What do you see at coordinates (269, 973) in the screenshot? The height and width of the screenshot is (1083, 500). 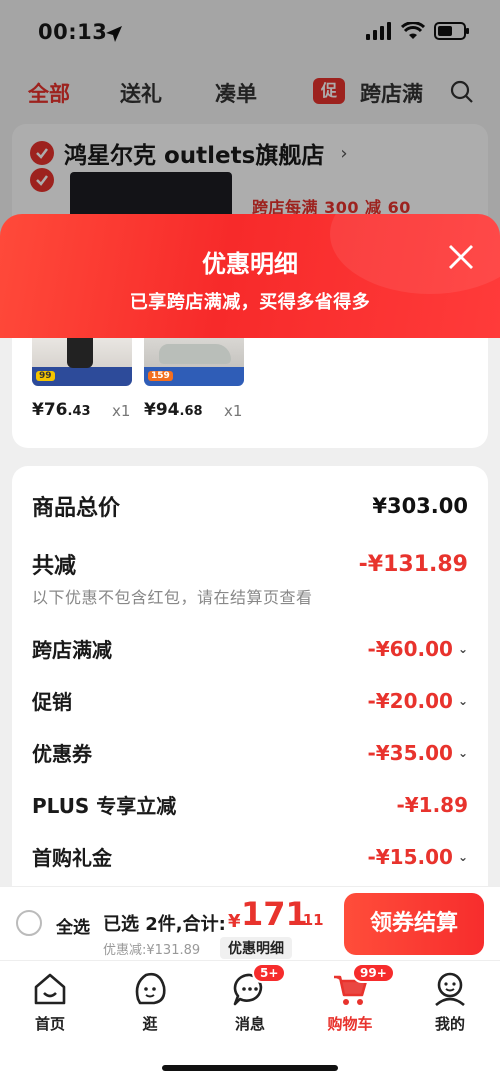 I see `messages-badge: 5+` at bounding box center [269, 973].